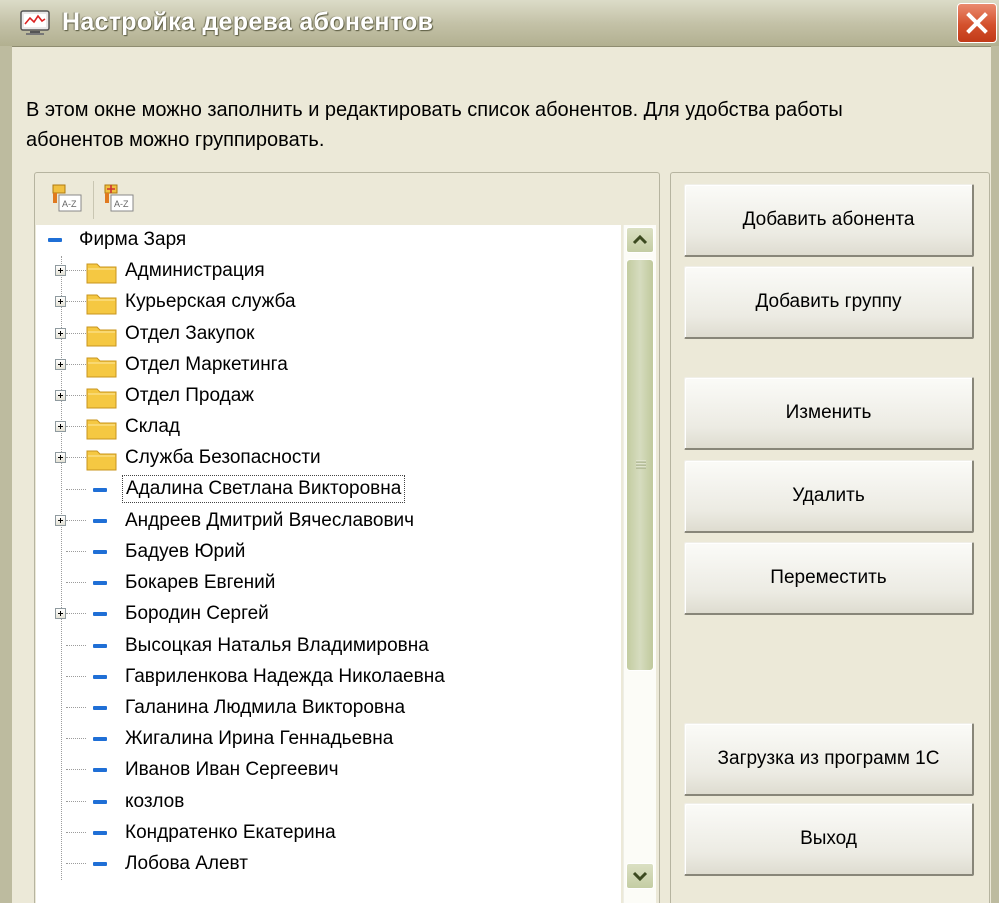 Image resolution: width=999 pixels, height=903 pixels. Describe the element at coordinates (328, 302) in the screenshot. I see `tree-group-item: Курьерская служба` at that location.